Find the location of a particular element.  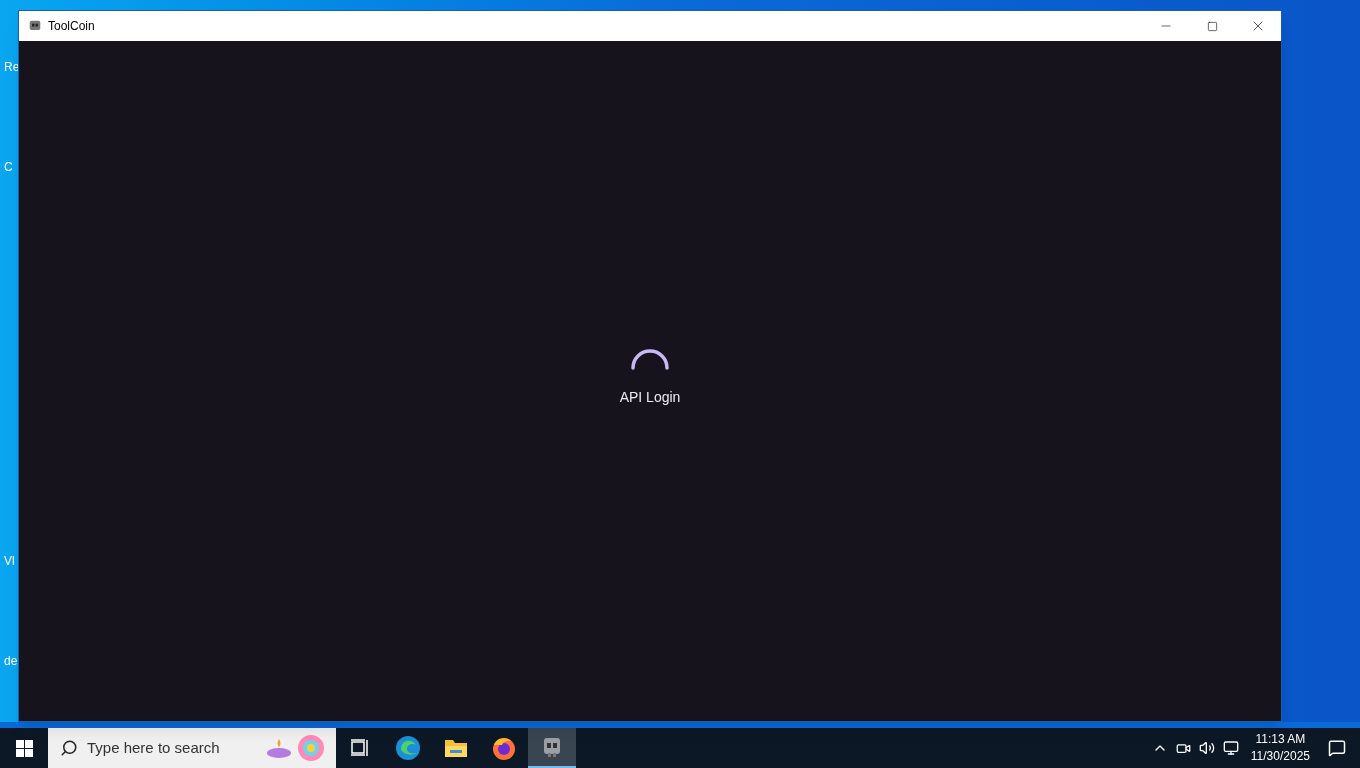

clock-date: 11/30/2025 is located at coordinates (1280, 756).